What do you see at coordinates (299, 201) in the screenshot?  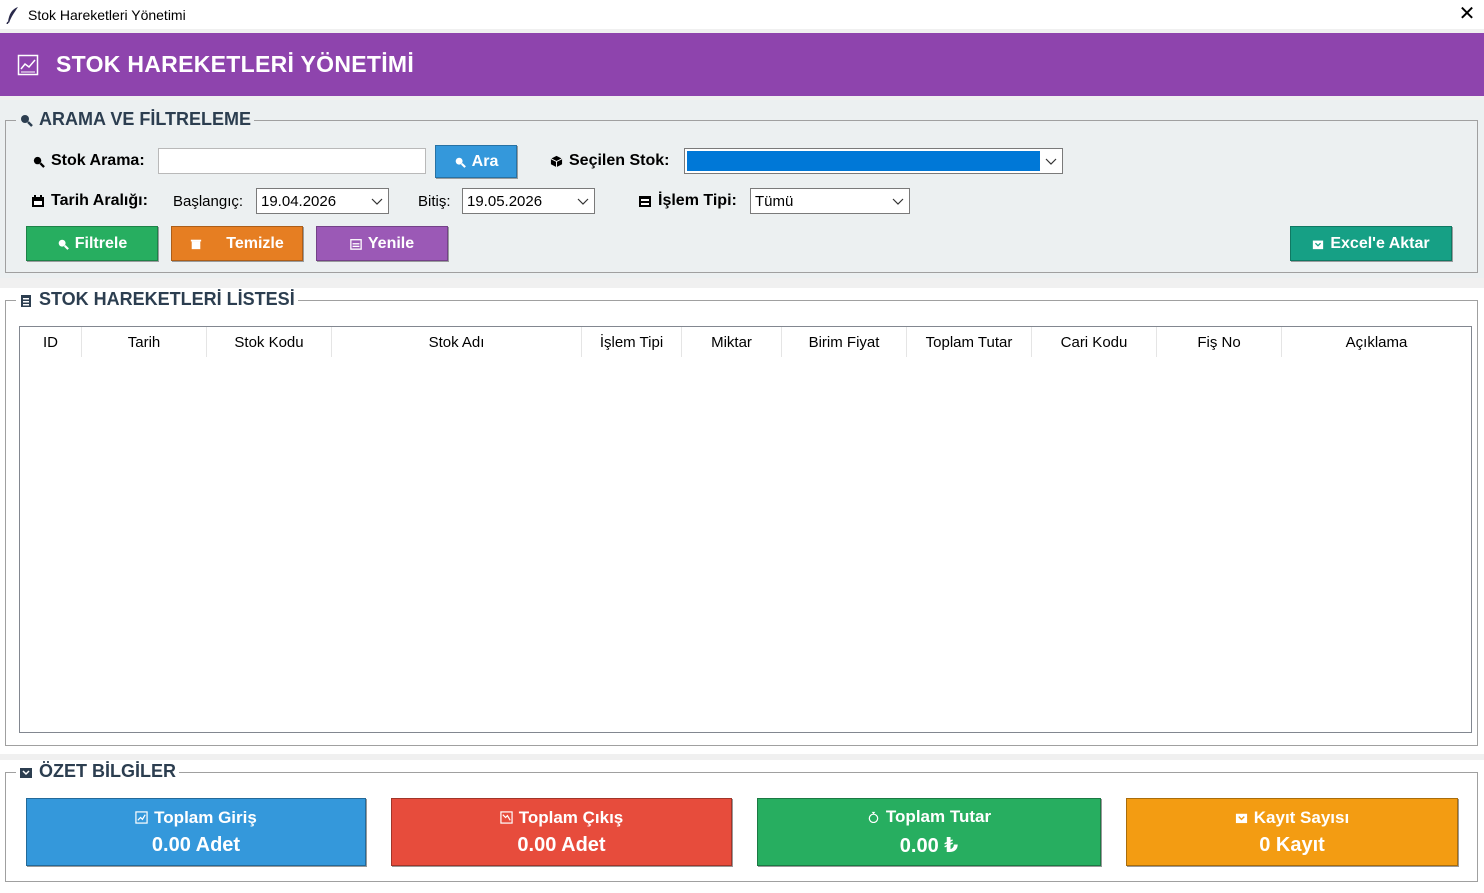 I see `start-date-value: 19.04.2026` at bounding box center [299, 201].